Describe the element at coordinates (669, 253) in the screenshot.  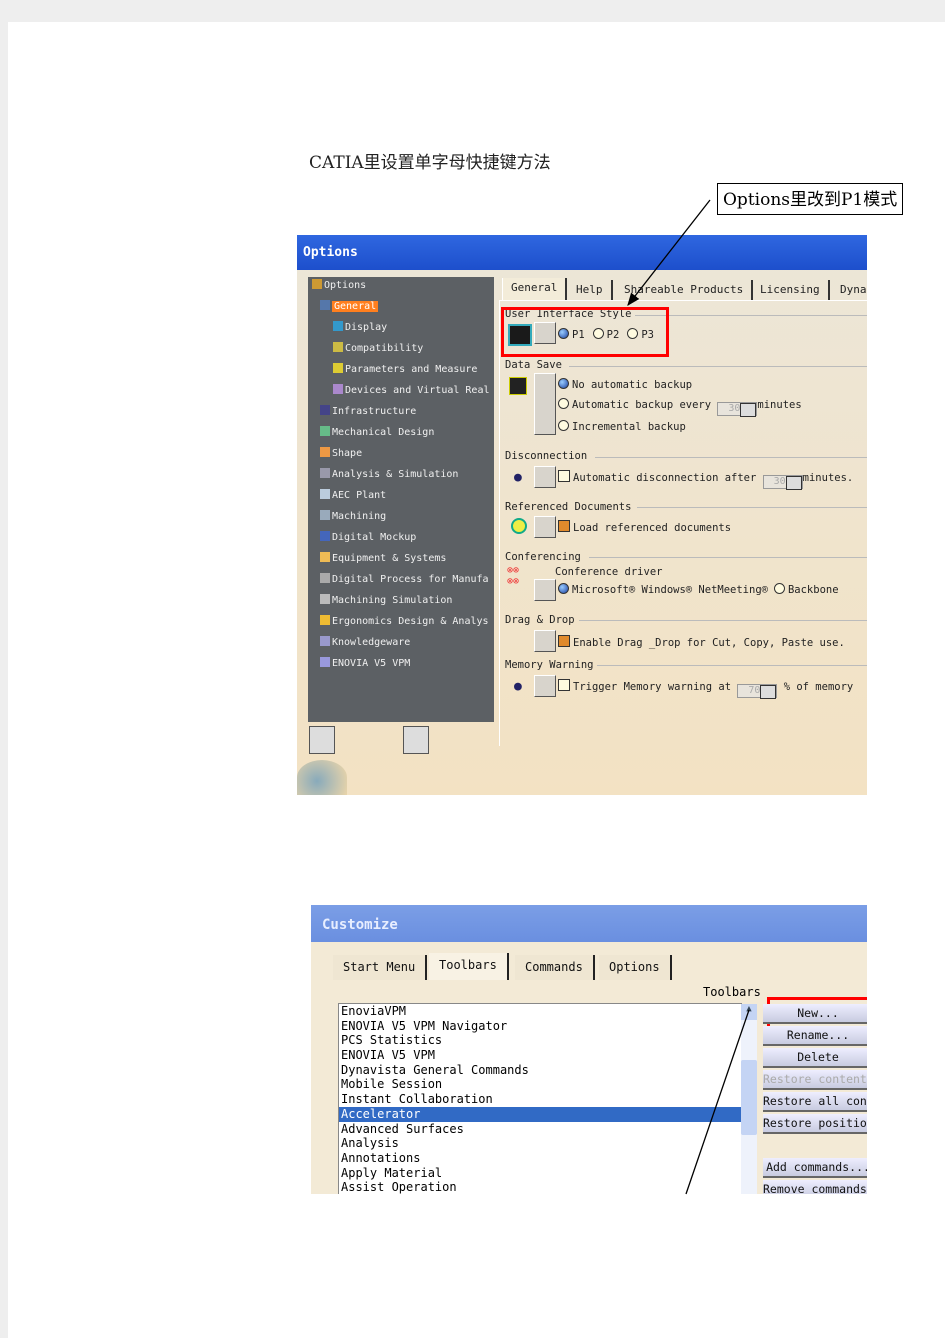
I see `arrow-to-ui-style` at that location.